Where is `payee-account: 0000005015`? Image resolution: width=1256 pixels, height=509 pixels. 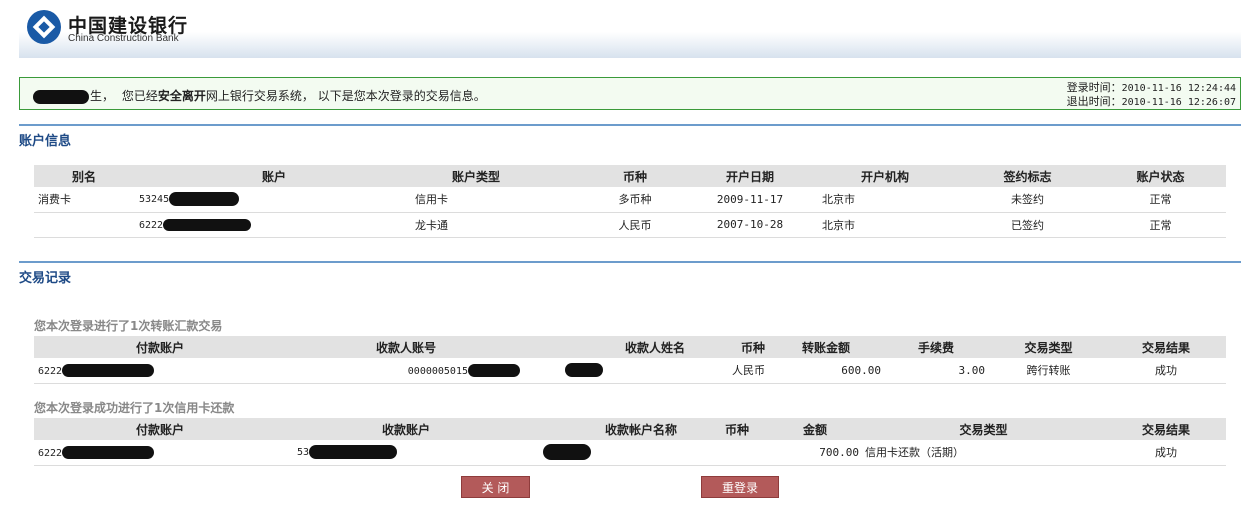
payee-account: 0000005015 is located at coordinates (406, 371).